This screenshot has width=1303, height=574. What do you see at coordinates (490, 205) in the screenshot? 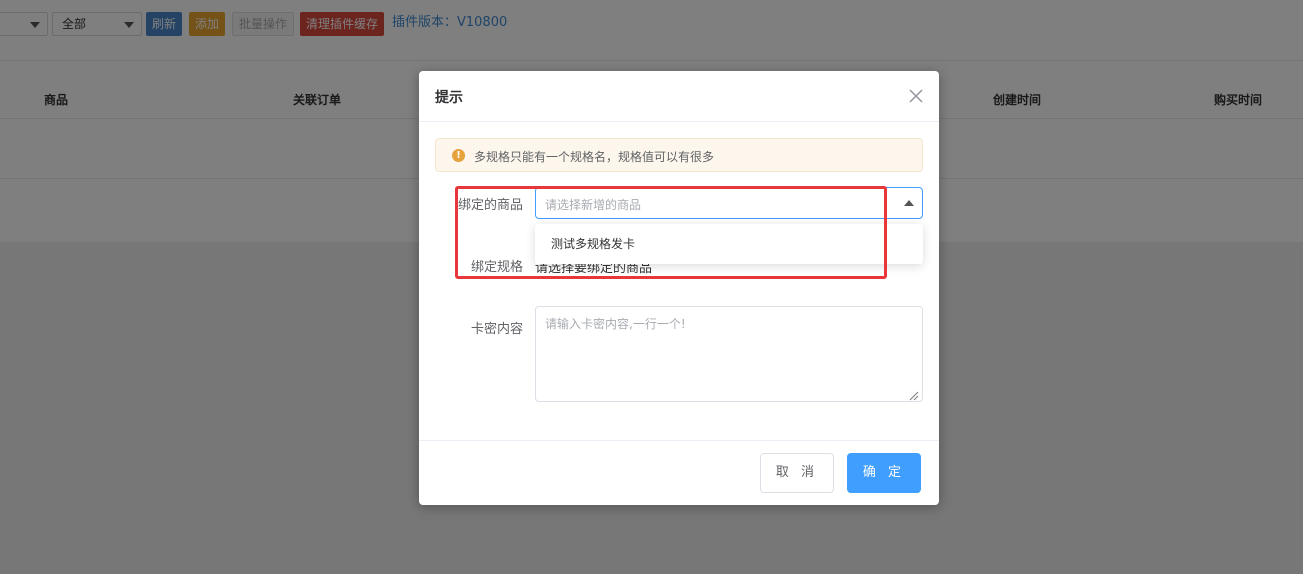
I see `product-label: 绑定的商品` at bounding box center [490, 205].